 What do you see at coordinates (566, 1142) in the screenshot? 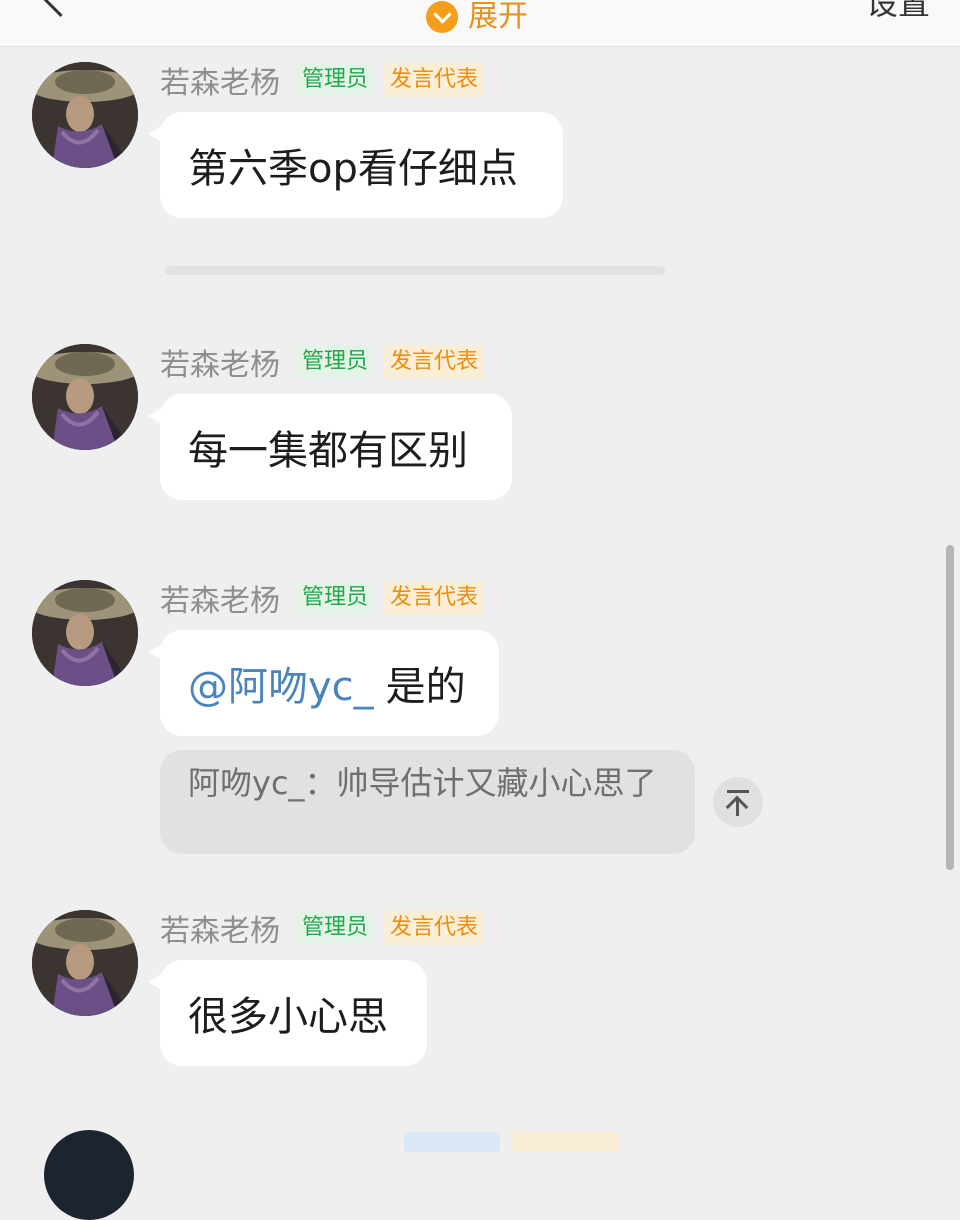
I see `role-badge` at bounding box center [566, 1142].